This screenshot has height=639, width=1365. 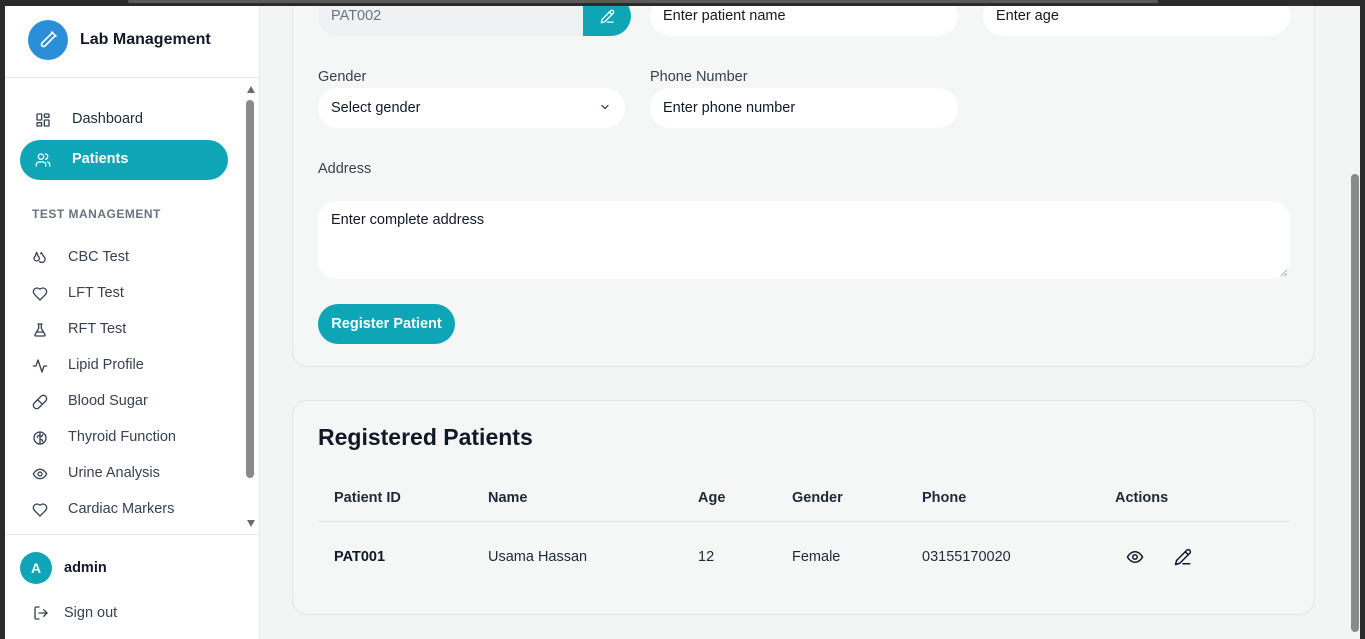 I want to click on username: admin, so click(x=85, y=568).